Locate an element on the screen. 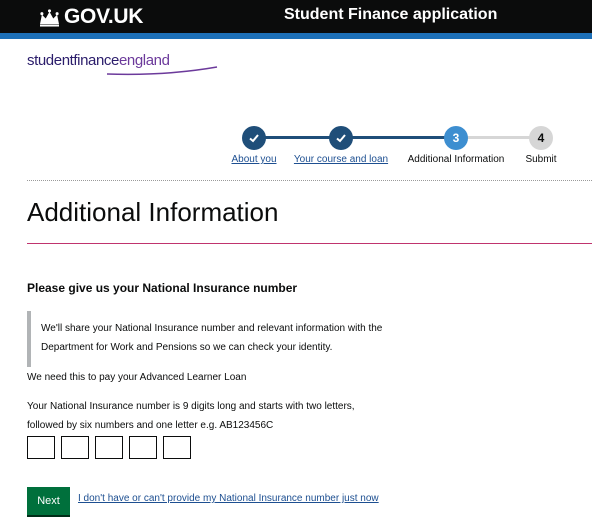 The width and height of the screenshot is (592, 520). step-link-your-course: Your course and loan is located at coordinates (341, 159).